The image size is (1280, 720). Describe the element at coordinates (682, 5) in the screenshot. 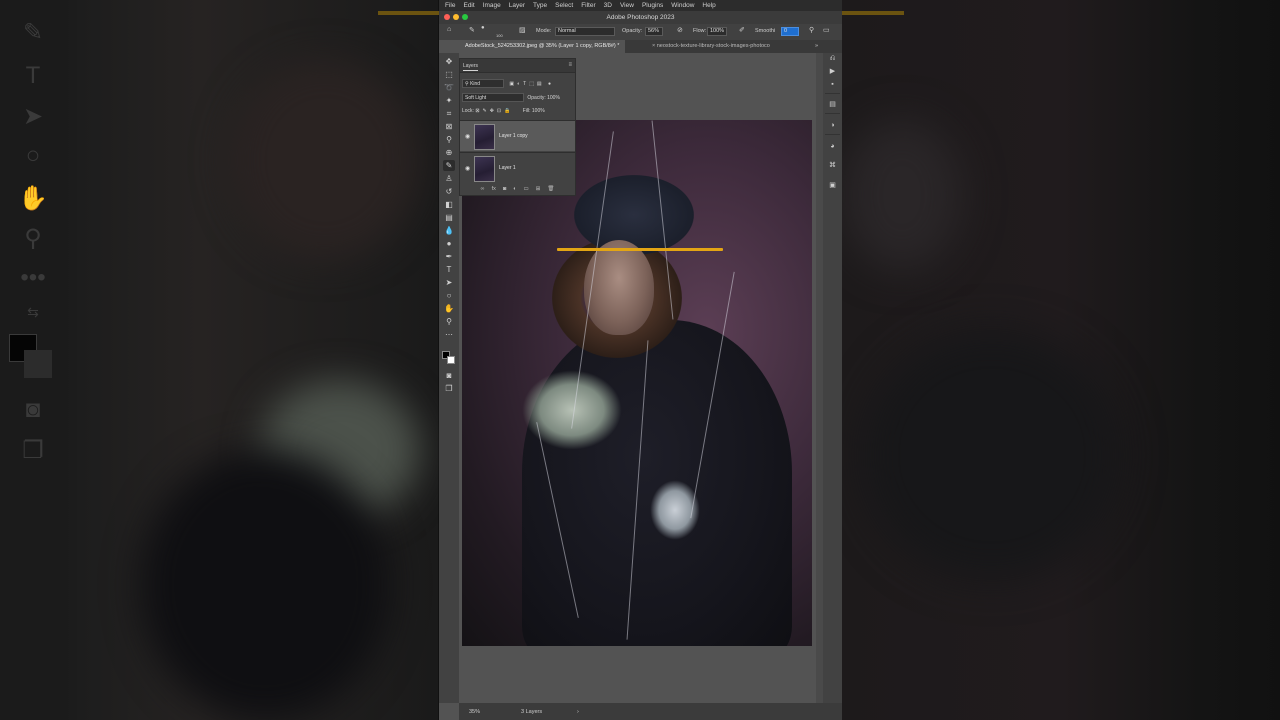

I see `menu-window: Window` at that location.